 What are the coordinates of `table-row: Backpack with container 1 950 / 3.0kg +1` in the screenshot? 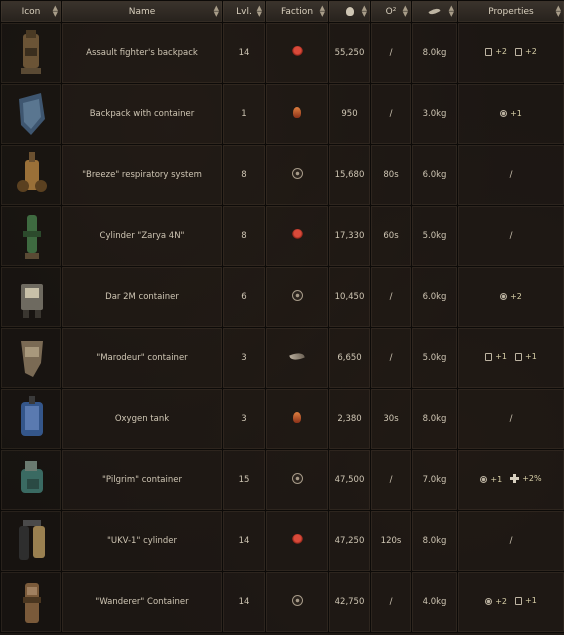 It's located at (282, 114).